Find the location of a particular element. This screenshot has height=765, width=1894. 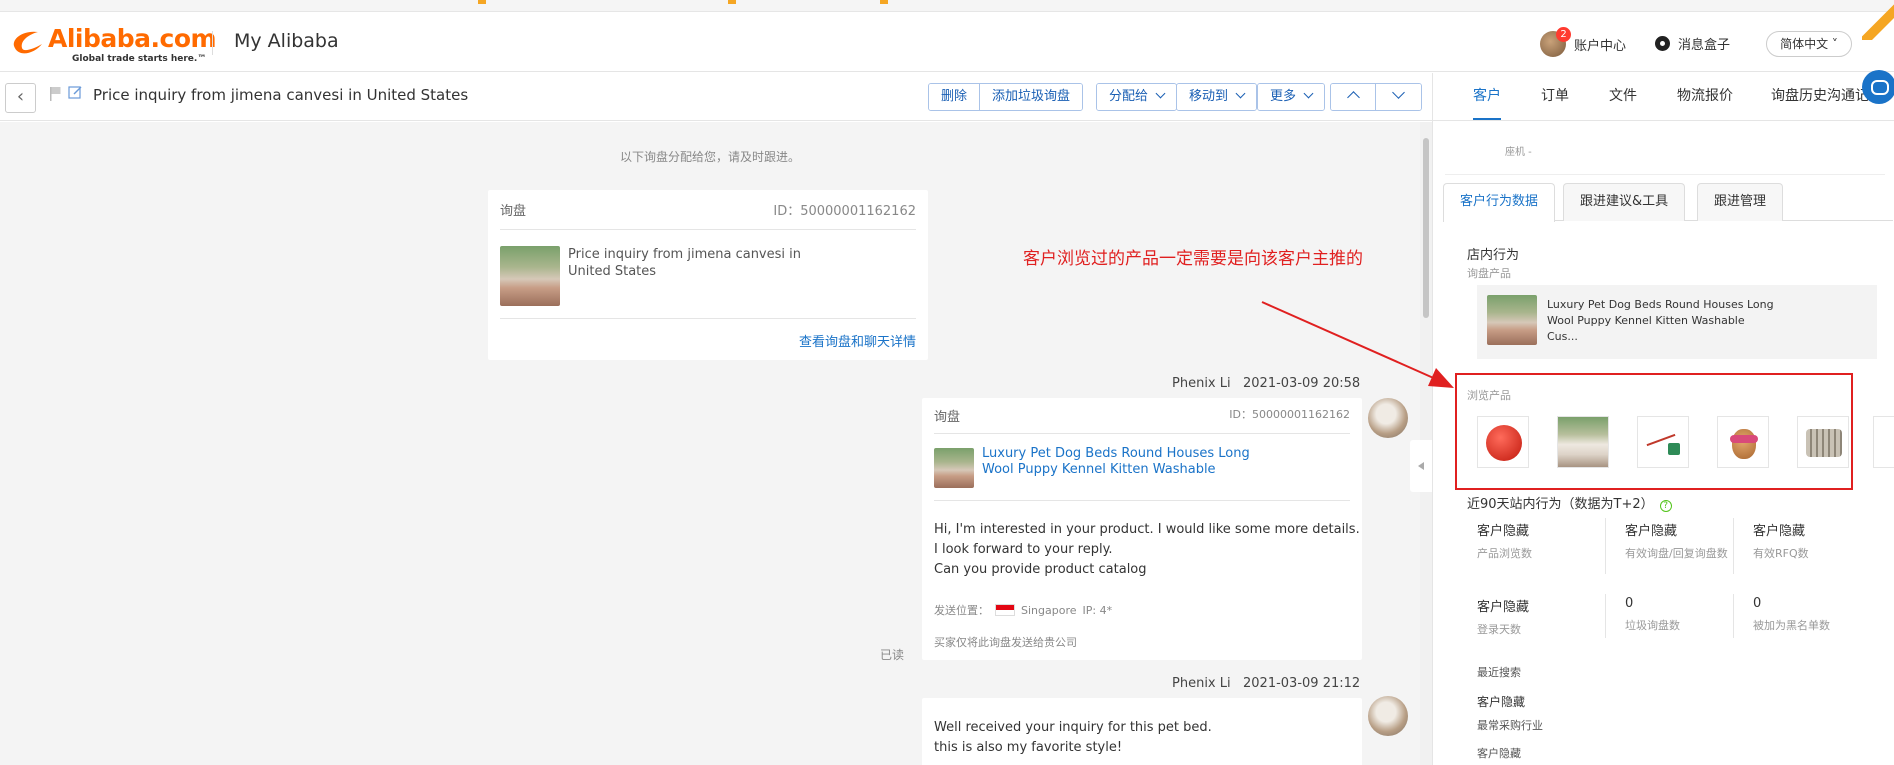

alibaba-logo-icon is located at coordinates (27, 42).